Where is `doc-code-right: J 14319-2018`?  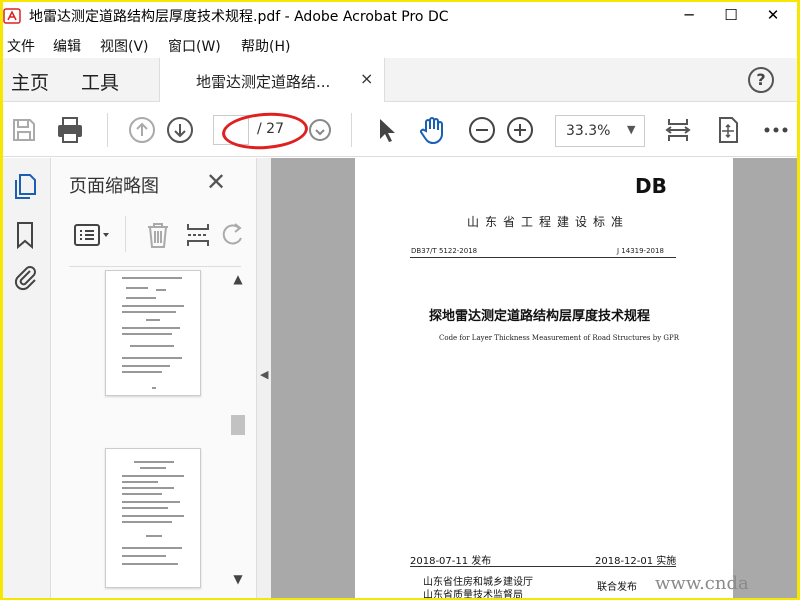 doc-code-right: J 14319-2018 is located at coordinates (640, 251).